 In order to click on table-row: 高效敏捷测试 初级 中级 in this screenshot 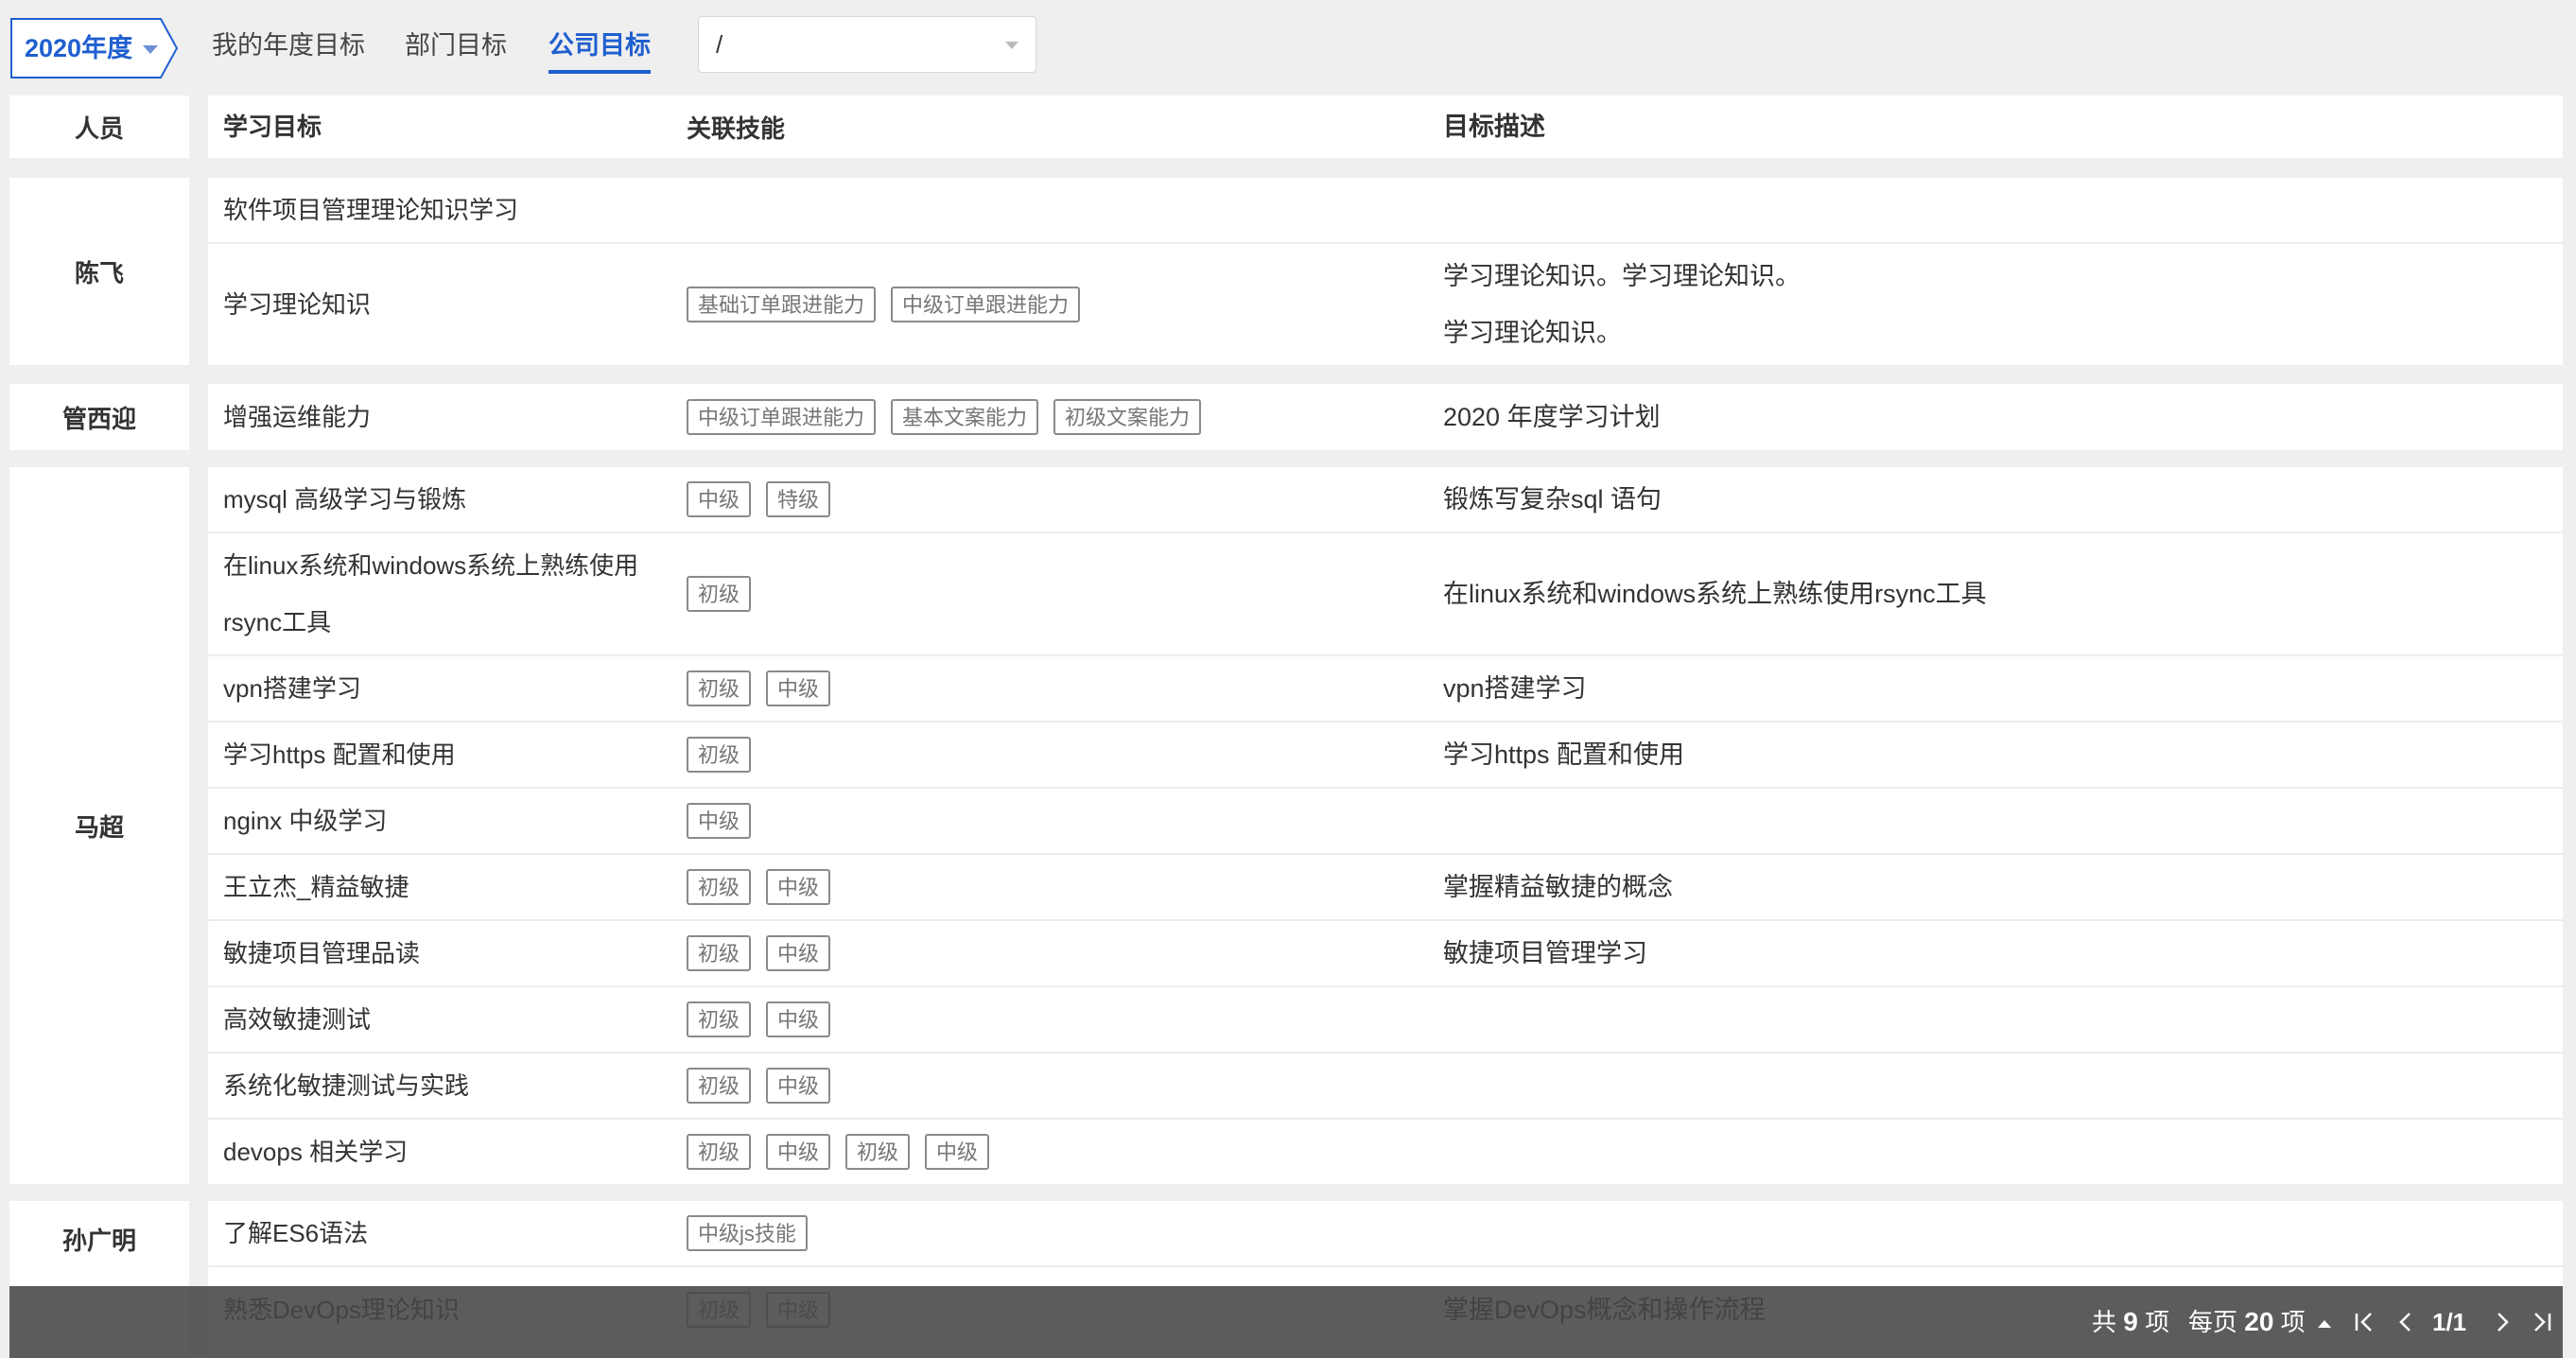, I will do `click(1385, 1020)`.